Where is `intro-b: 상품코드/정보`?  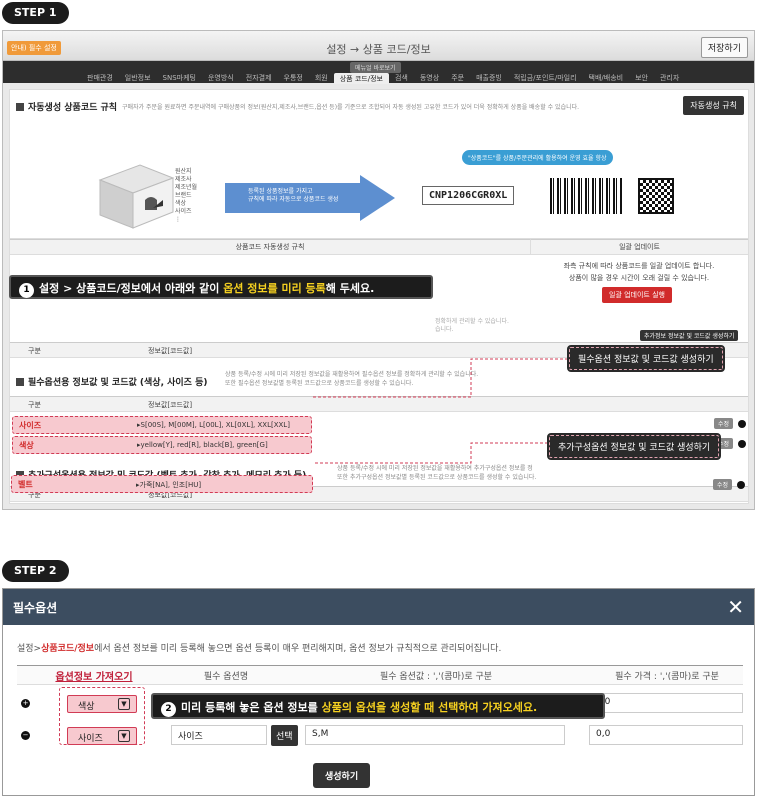
intro-b: 상품코드/정보 is located at coordinates (68, 649).